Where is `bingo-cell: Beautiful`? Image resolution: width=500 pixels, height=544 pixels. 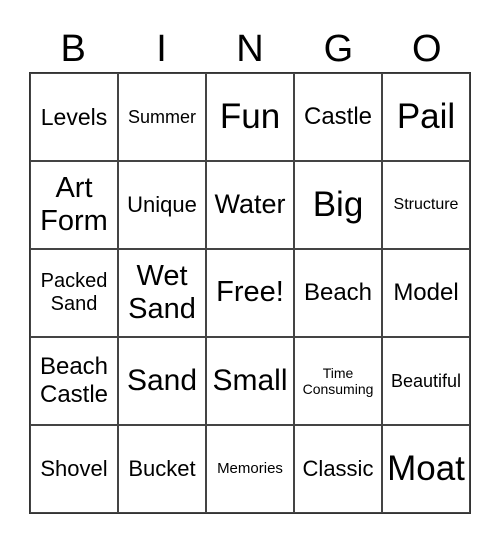
bingo-cell: Beautiful is located at coordinates (426, 381).